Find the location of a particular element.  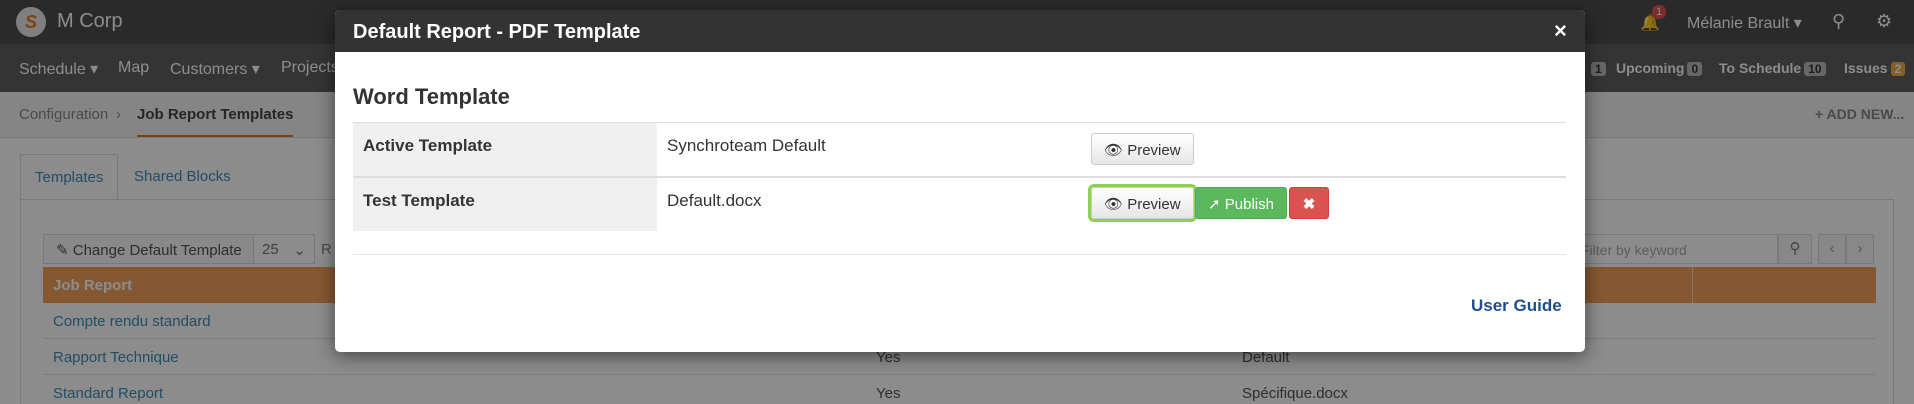

preview-test-button: 👁 Preview is located at coordinates (1142, 203).